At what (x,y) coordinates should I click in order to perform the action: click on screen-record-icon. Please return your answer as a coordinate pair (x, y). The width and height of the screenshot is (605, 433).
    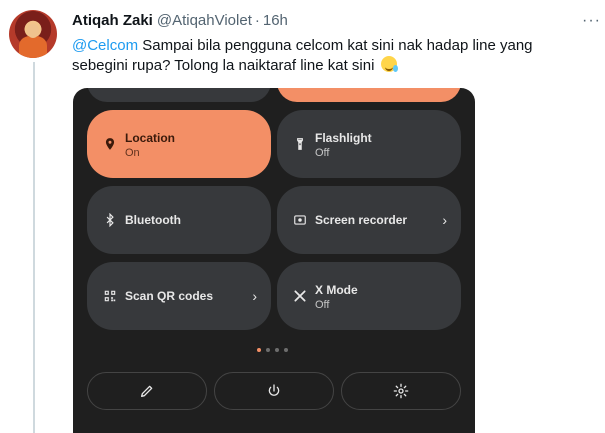
    Looking at the image, I should click on (300, 220).